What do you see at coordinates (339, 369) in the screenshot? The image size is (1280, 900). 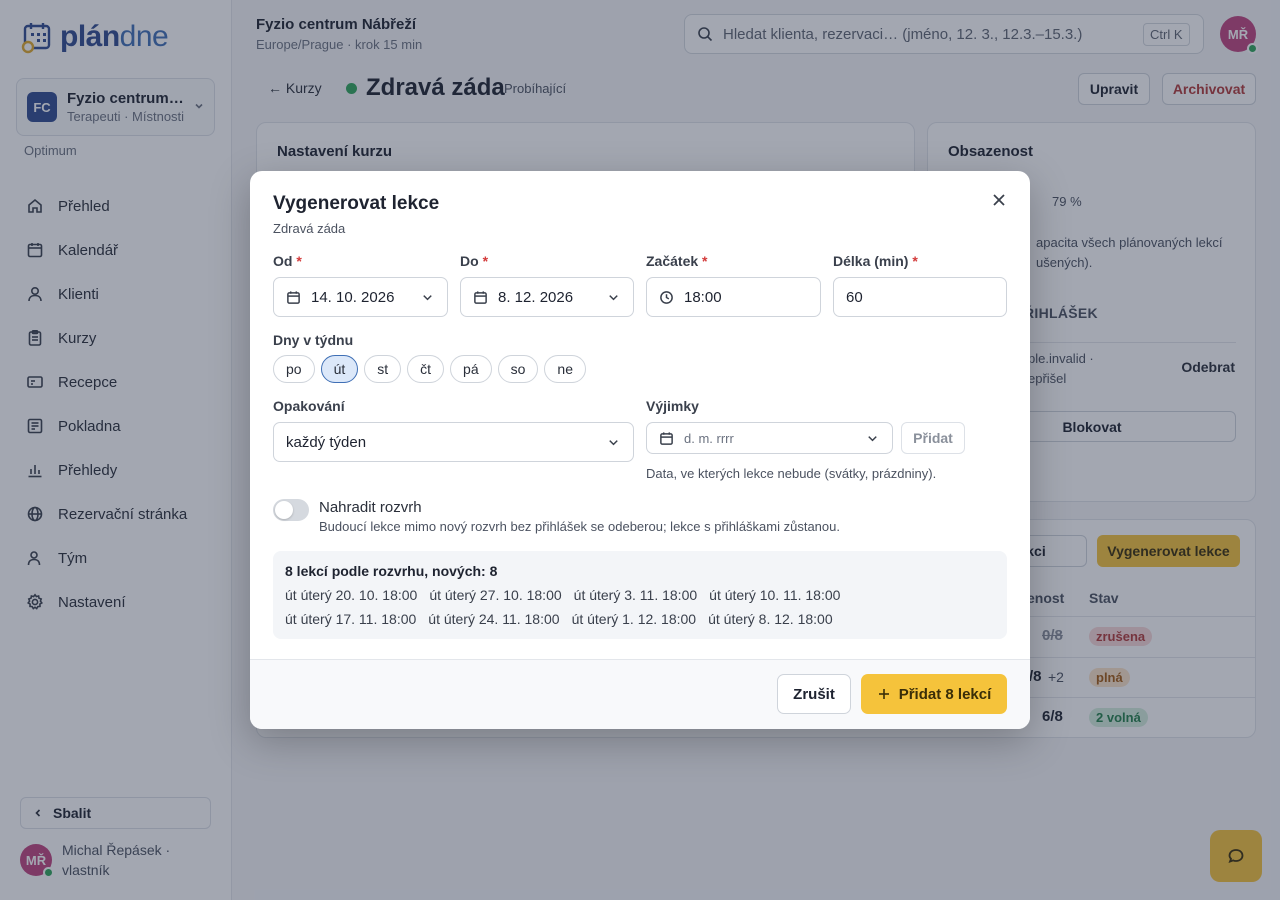 I see `day-chip-ut: út` at bounding box center [339, 369].